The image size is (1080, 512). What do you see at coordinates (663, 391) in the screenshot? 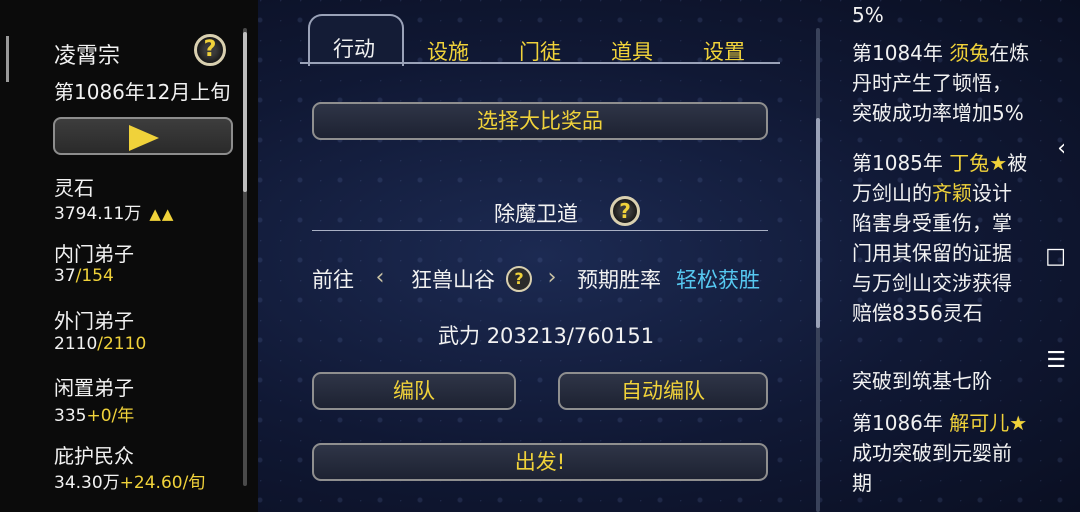
I see `auto-formation-button: 自动编队` at bounding box center [663, 391].